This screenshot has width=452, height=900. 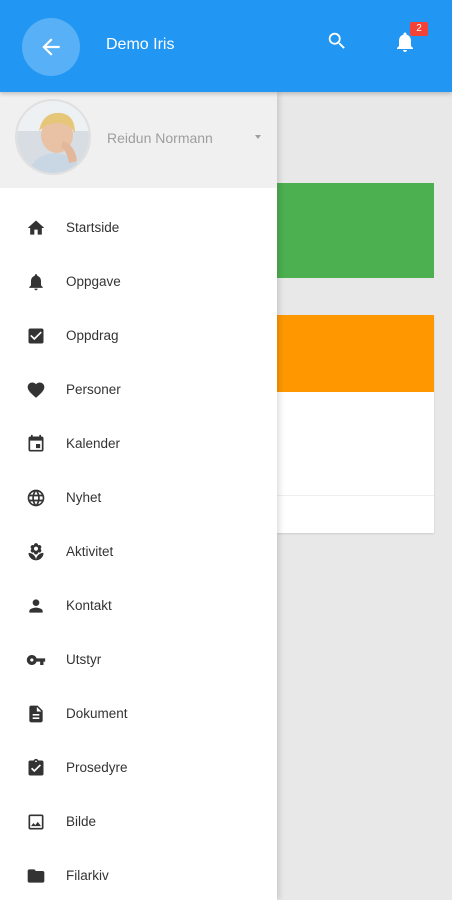 I want to click on menu-item-label: Personer, so click(x=93, y=389).